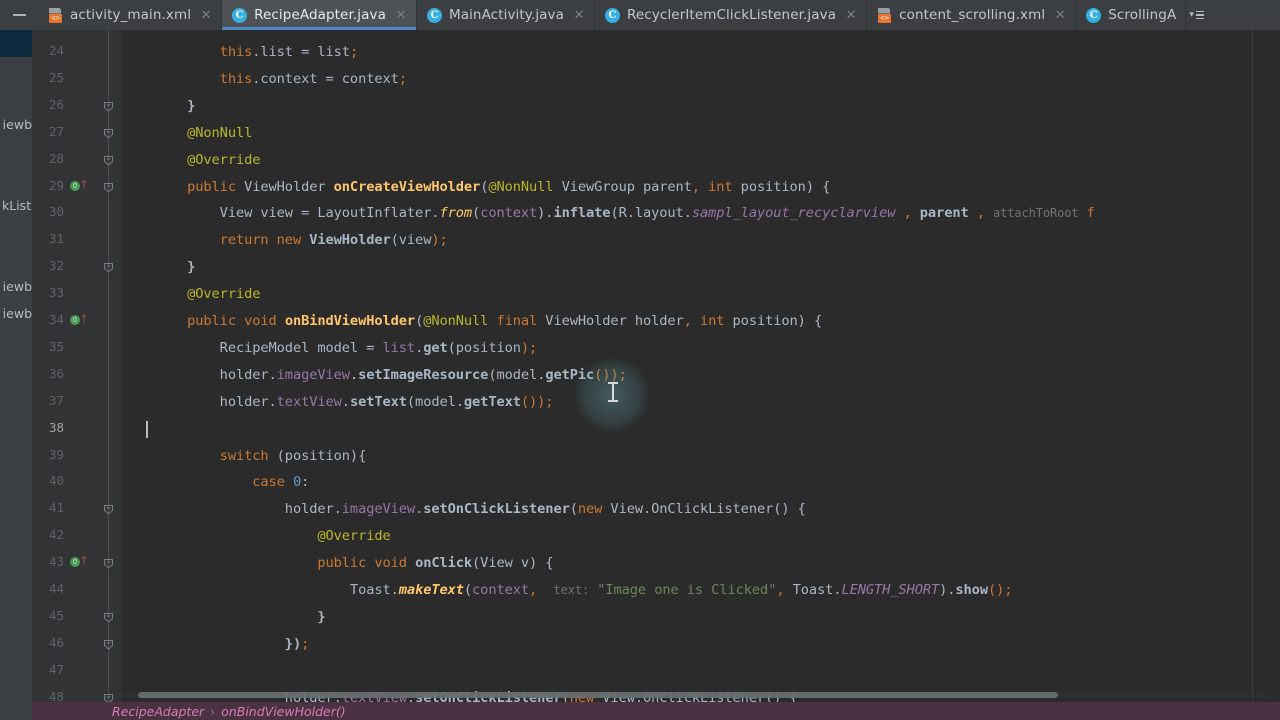 This screenshot has width=1280, height=720. Describe the element at coordinates (56, 212) in the screenshot. I see `line-number-30: 30` at that location.